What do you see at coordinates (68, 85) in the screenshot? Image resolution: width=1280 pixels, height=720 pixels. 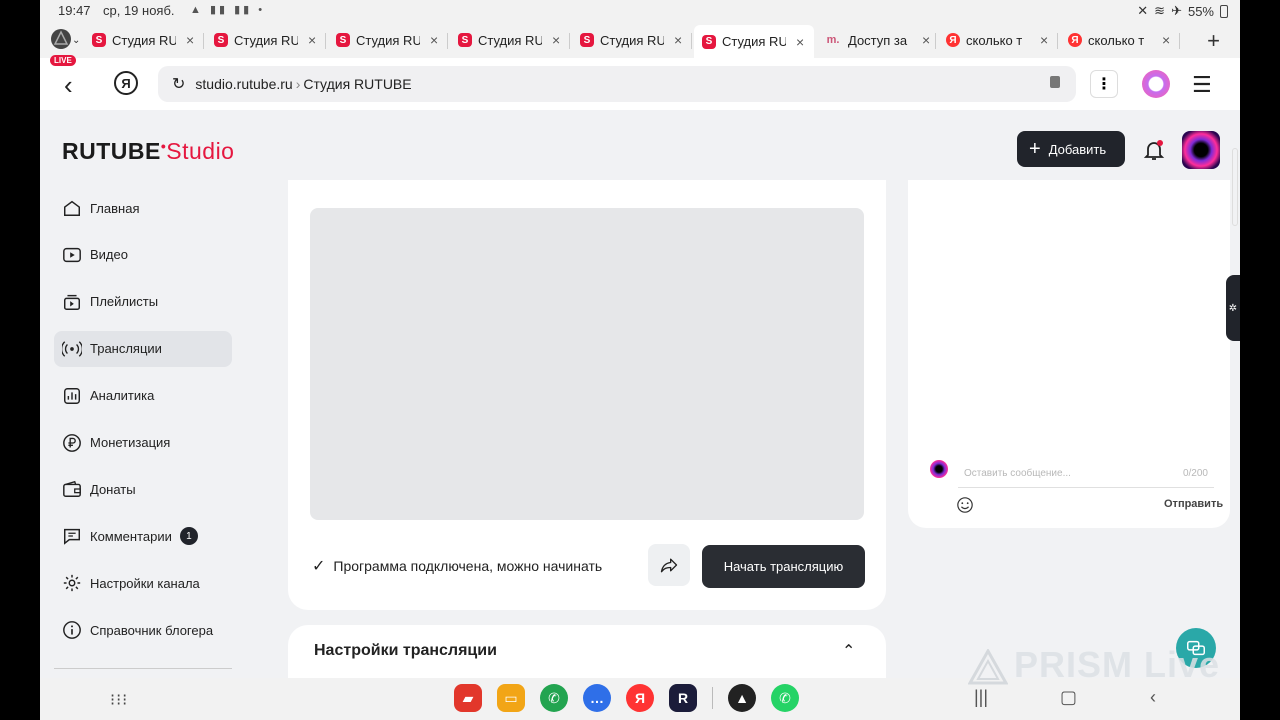 I see `back-button: ‹` at bounding box center [68, 85].